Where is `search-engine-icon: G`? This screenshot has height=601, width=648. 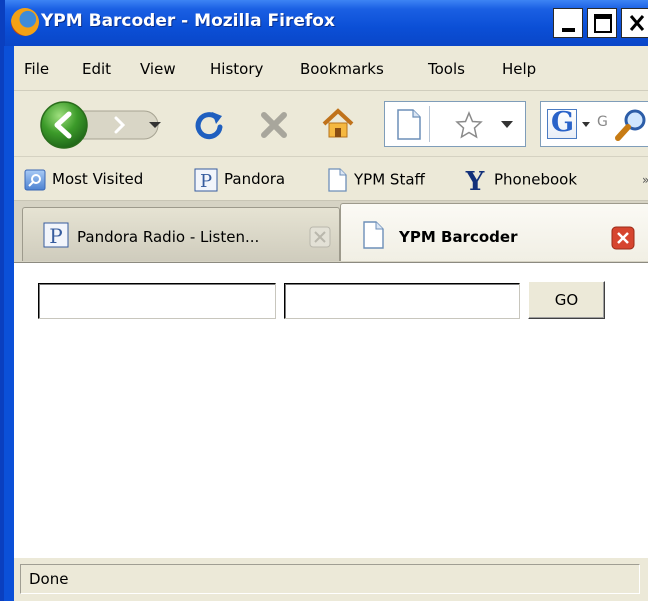
search-engine-icon: G is located at coordinates (562, 123).